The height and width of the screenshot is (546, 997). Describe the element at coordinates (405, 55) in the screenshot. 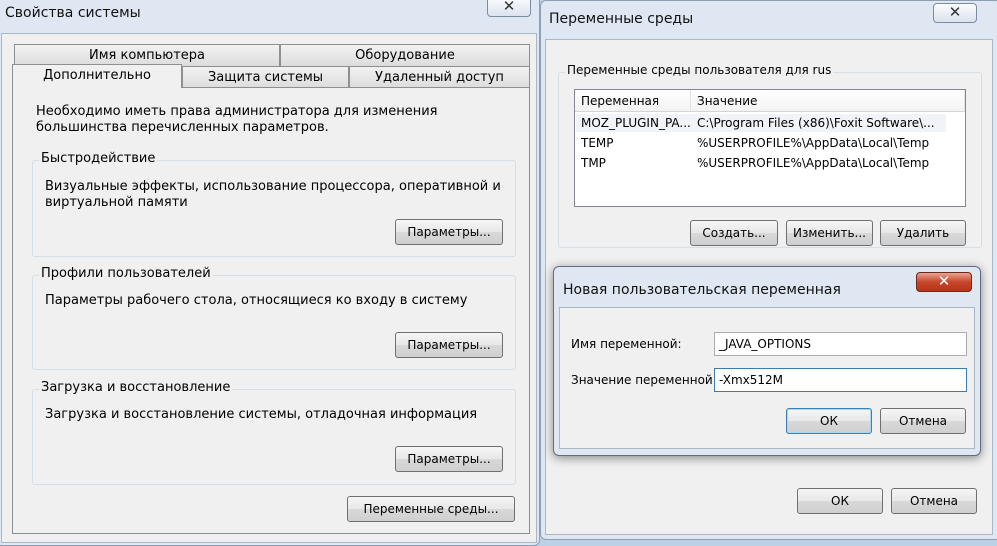

I see `tab-hardware: Оборудование` at that location.